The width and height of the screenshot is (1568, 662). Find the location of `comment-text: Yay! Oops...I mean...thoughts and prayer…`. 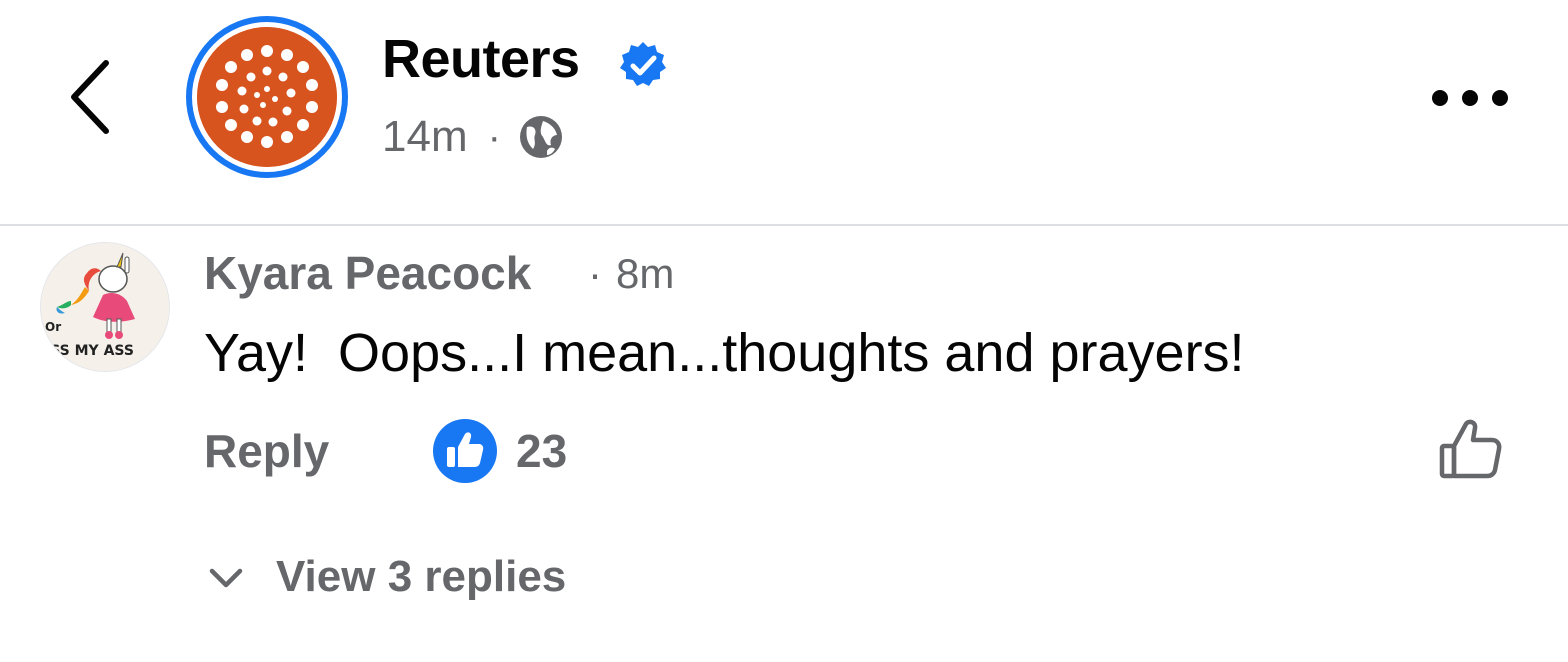

comment-text: Yay! Oops...I mean...thoughts and prayer… is located at coordinates (724, 353).